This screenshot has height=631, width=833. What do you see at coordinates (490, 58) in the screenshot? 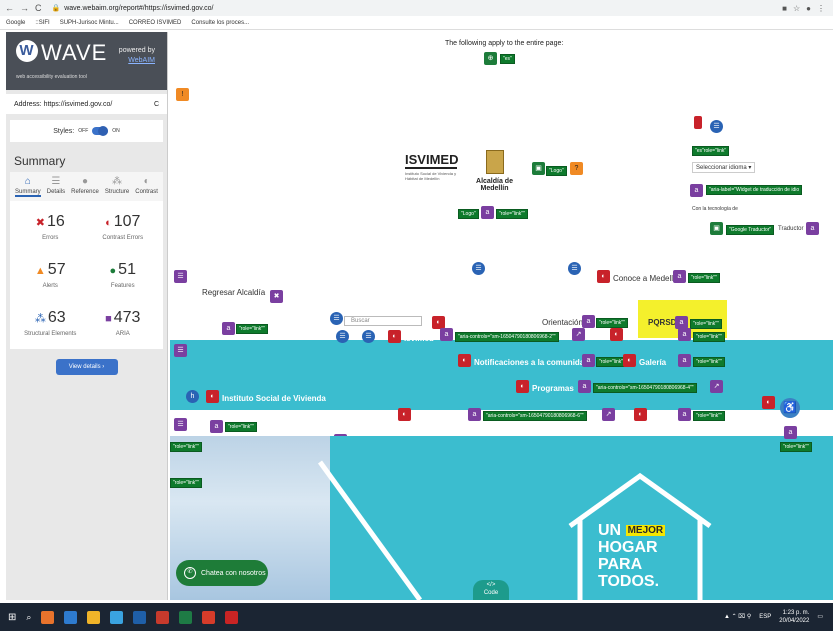
I see `language-feature-icon: ⊕` at bounding box center [490, 58].